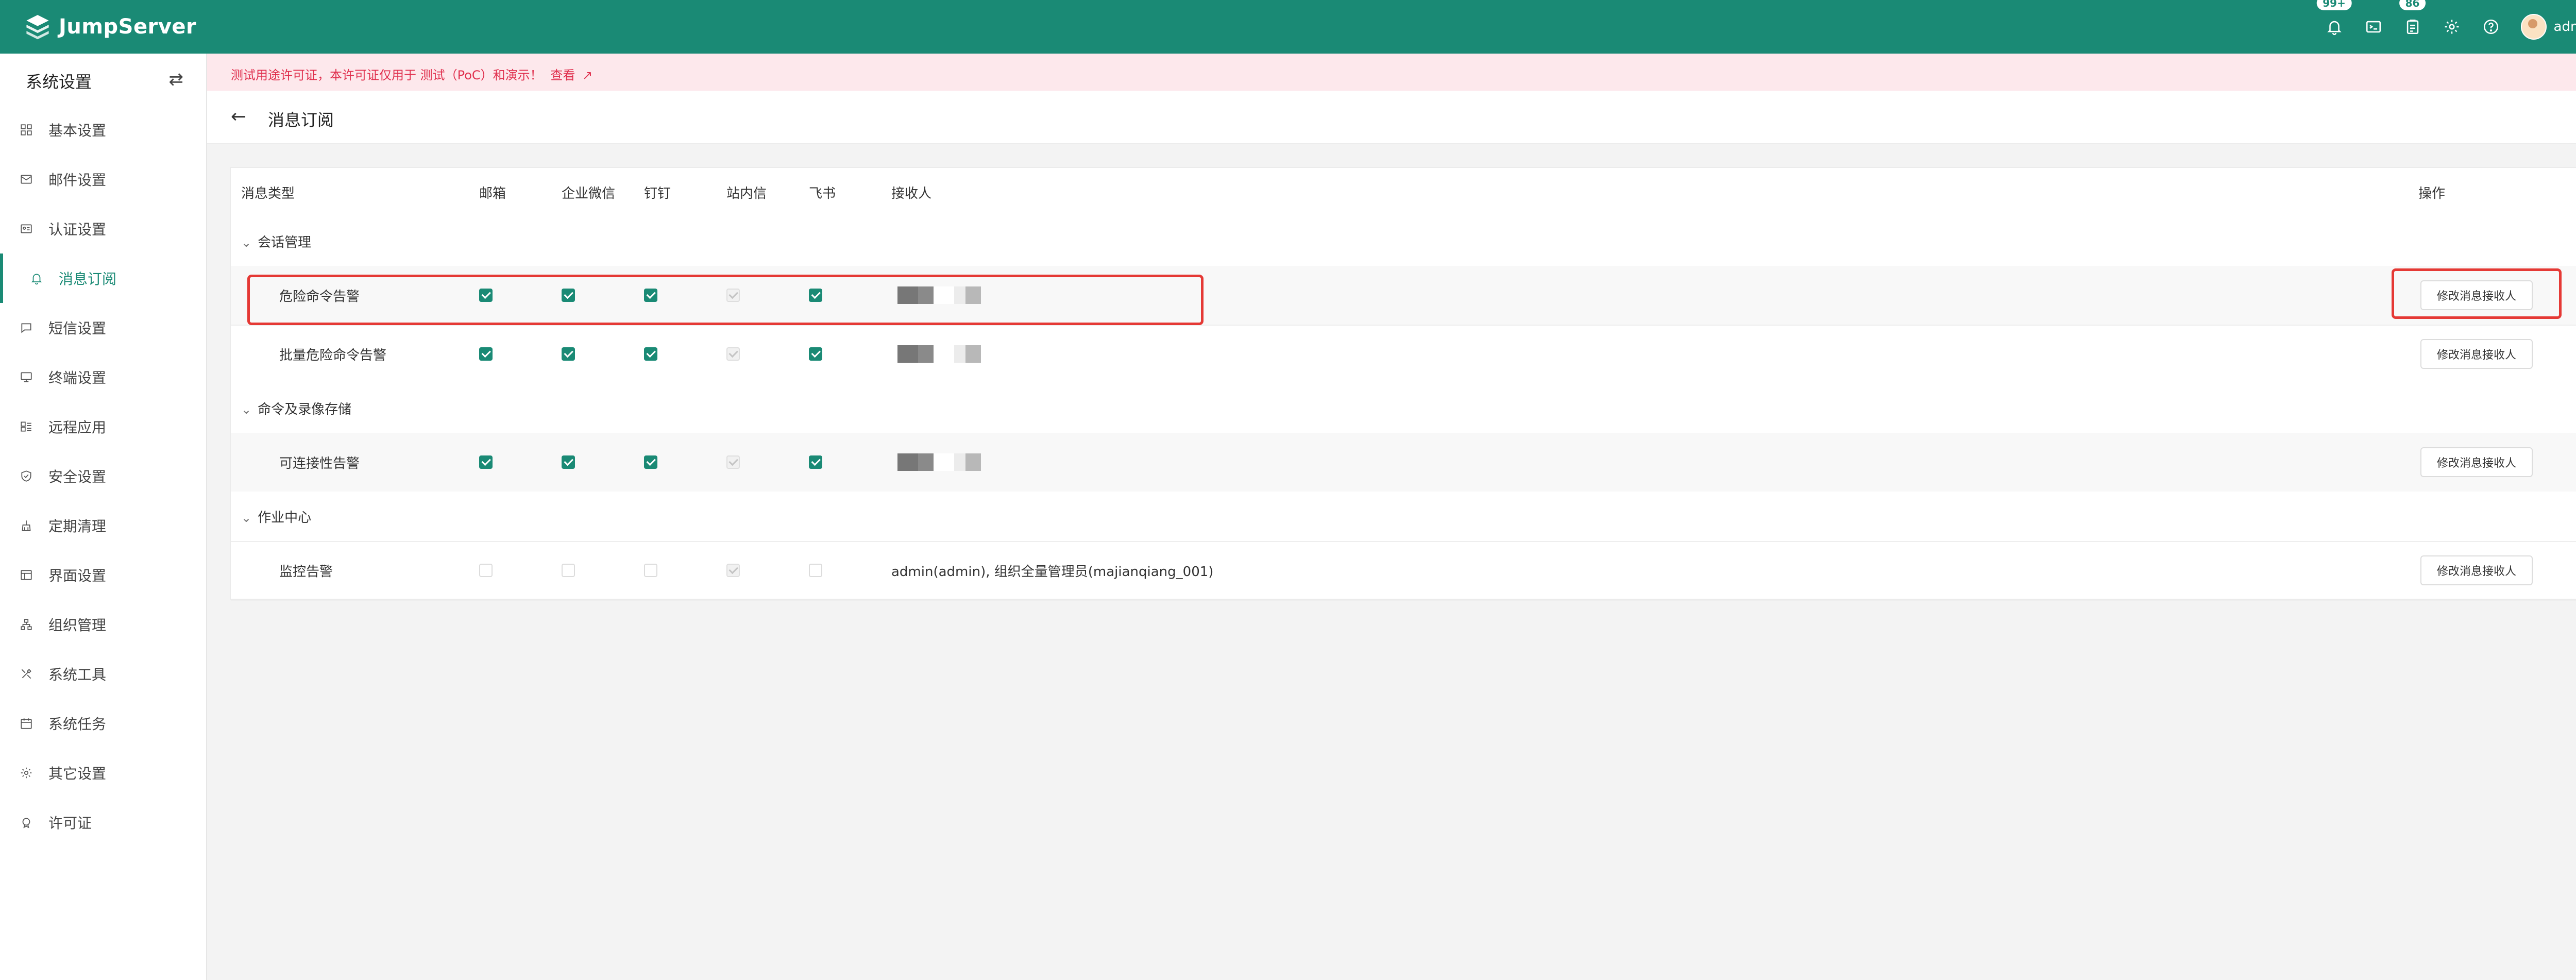 Image resolution: width=2576 pixels, height=980 pixels. Describe the element at coordinates (1391, 72) in the screenshot. I see `license-alert: 测试用途许可证，本许可证仅用于 测试（PoC）和演示！ 查看 ↗ ×` at that location.